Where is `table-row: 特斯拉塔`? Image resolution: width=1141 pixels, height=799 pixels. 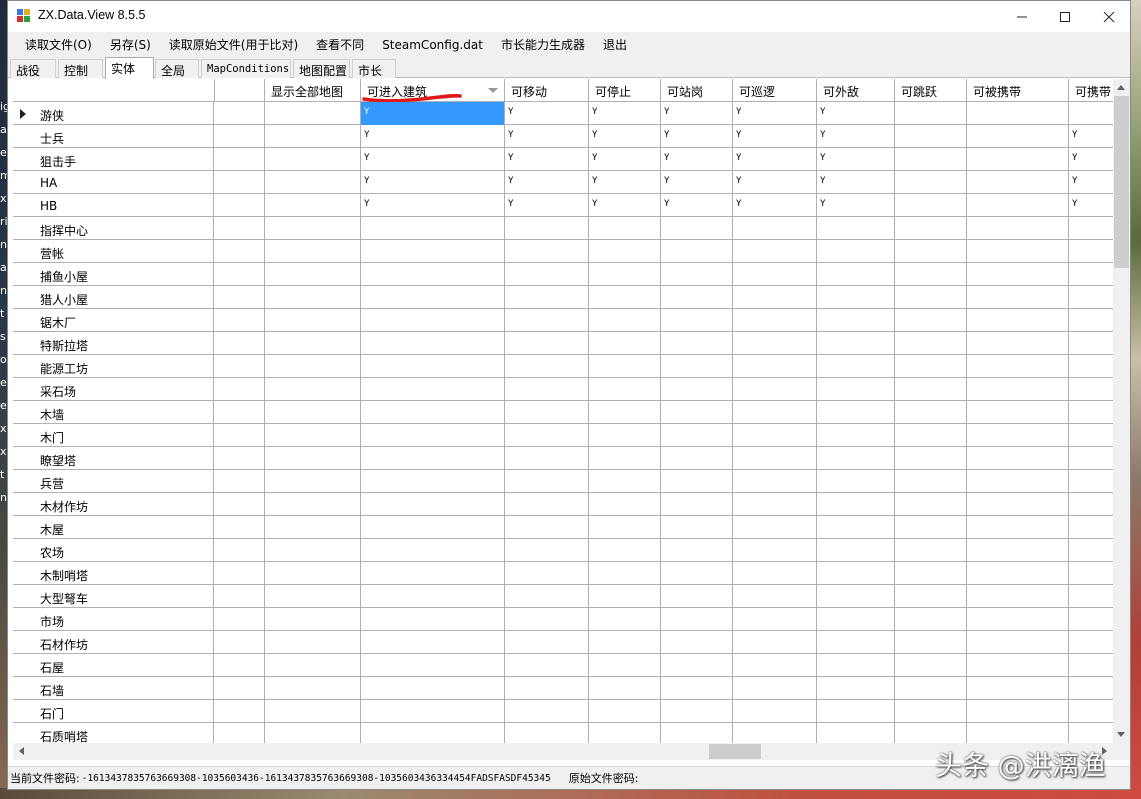
table-row: 特斯拉塔 is located at coordinates (565, 343).